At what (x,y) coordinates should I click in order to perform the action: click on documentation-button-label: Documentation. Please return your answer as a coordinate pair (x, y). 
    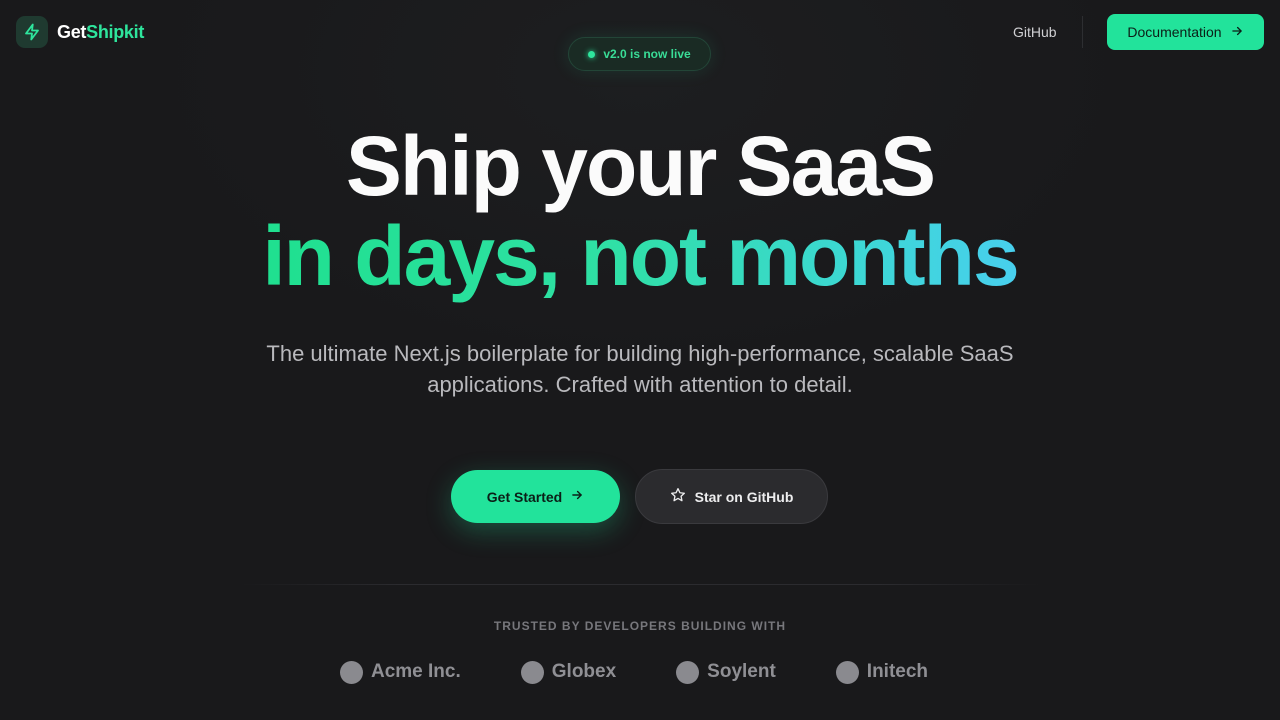
    Looking at the image, I should click on (1174, 32).